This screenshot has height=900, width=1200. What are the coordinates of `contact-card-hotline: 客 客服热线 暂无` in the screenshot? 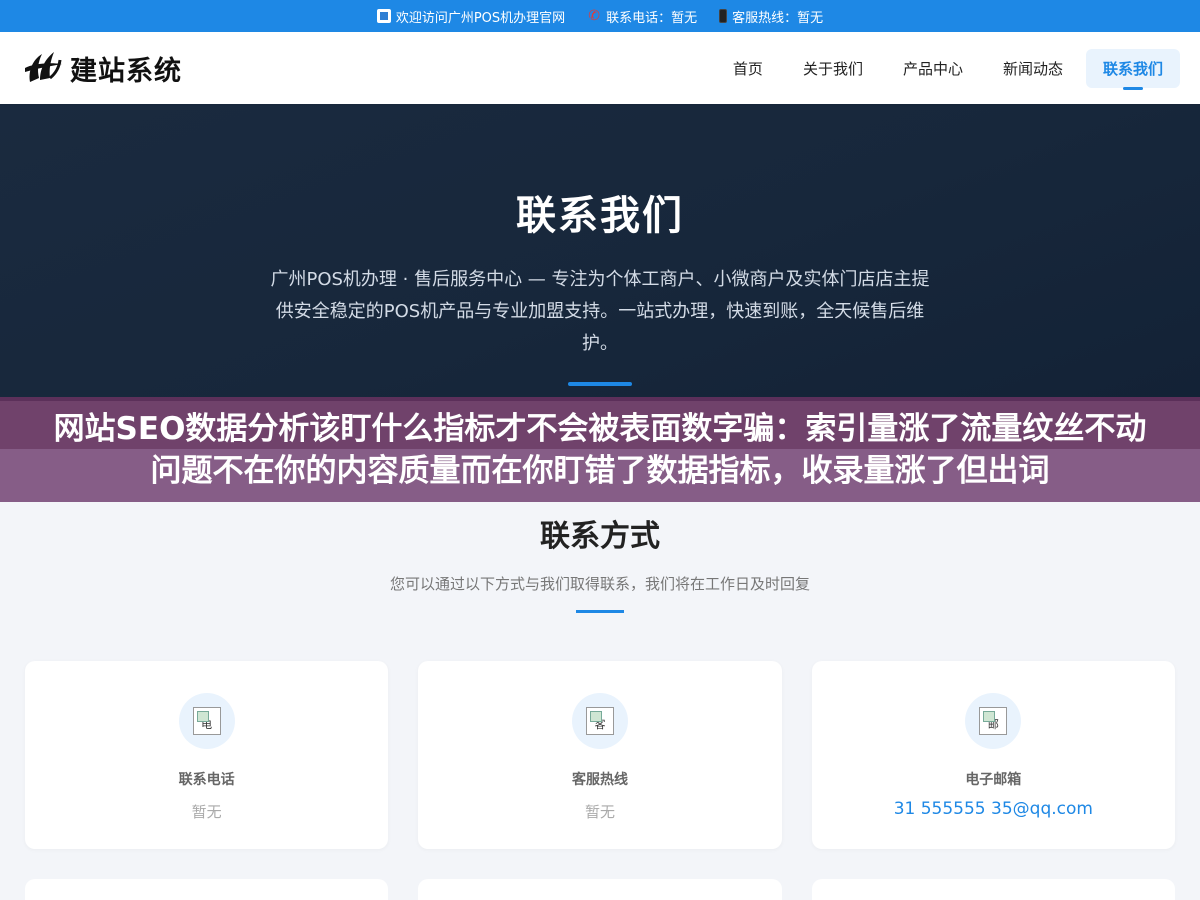 It's located at (600, 755).